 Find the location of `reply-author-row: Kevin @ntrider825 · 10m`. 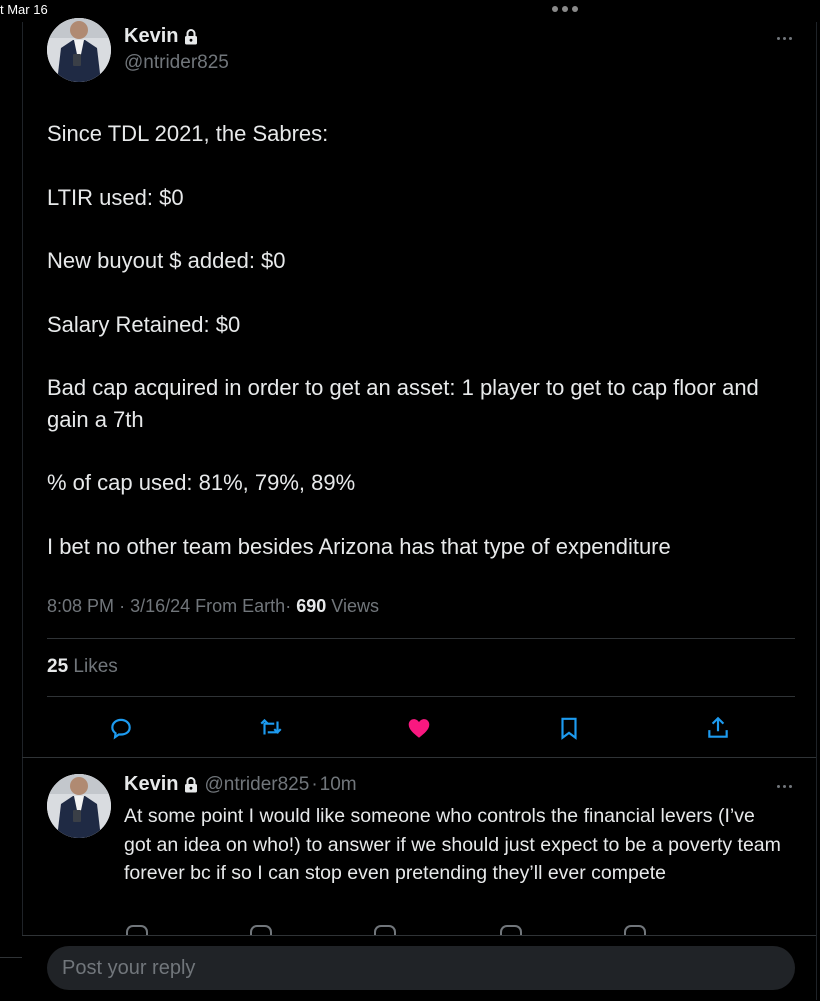

reply-author-row: Kevin @ntrider825 · 10m is located at coordinates (240, 784).